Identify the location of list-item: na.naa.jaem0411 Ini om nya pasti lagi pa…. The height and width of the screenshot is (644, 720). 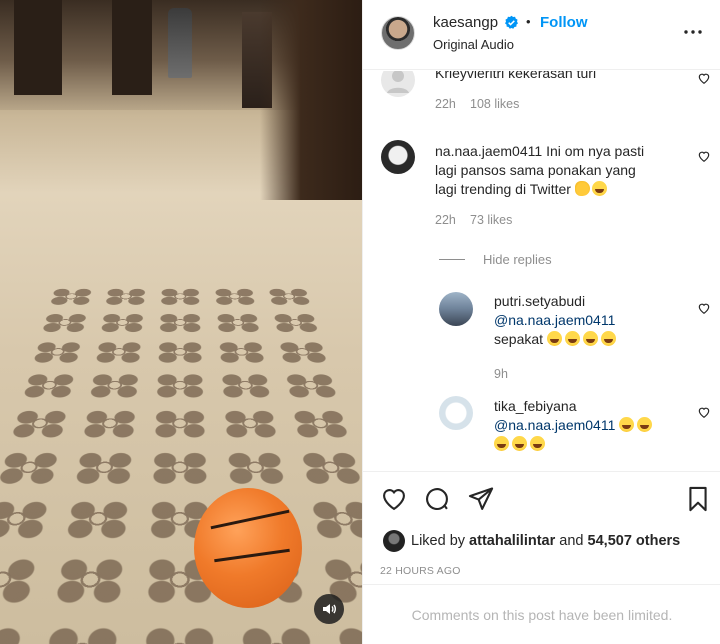
(555, 170).